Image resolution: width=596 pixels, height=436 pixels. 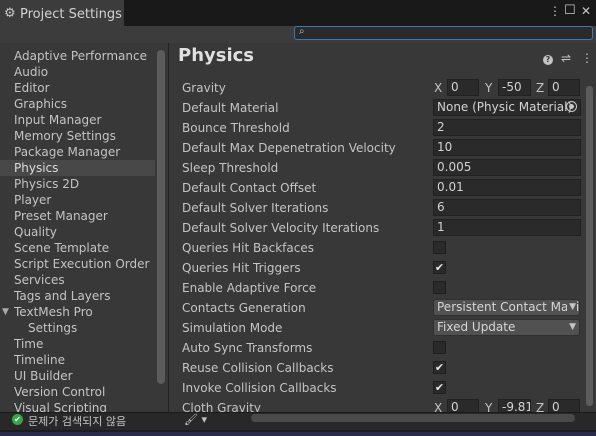 I want to click on gravity-z-label: Z, so click(x=540, y=88).